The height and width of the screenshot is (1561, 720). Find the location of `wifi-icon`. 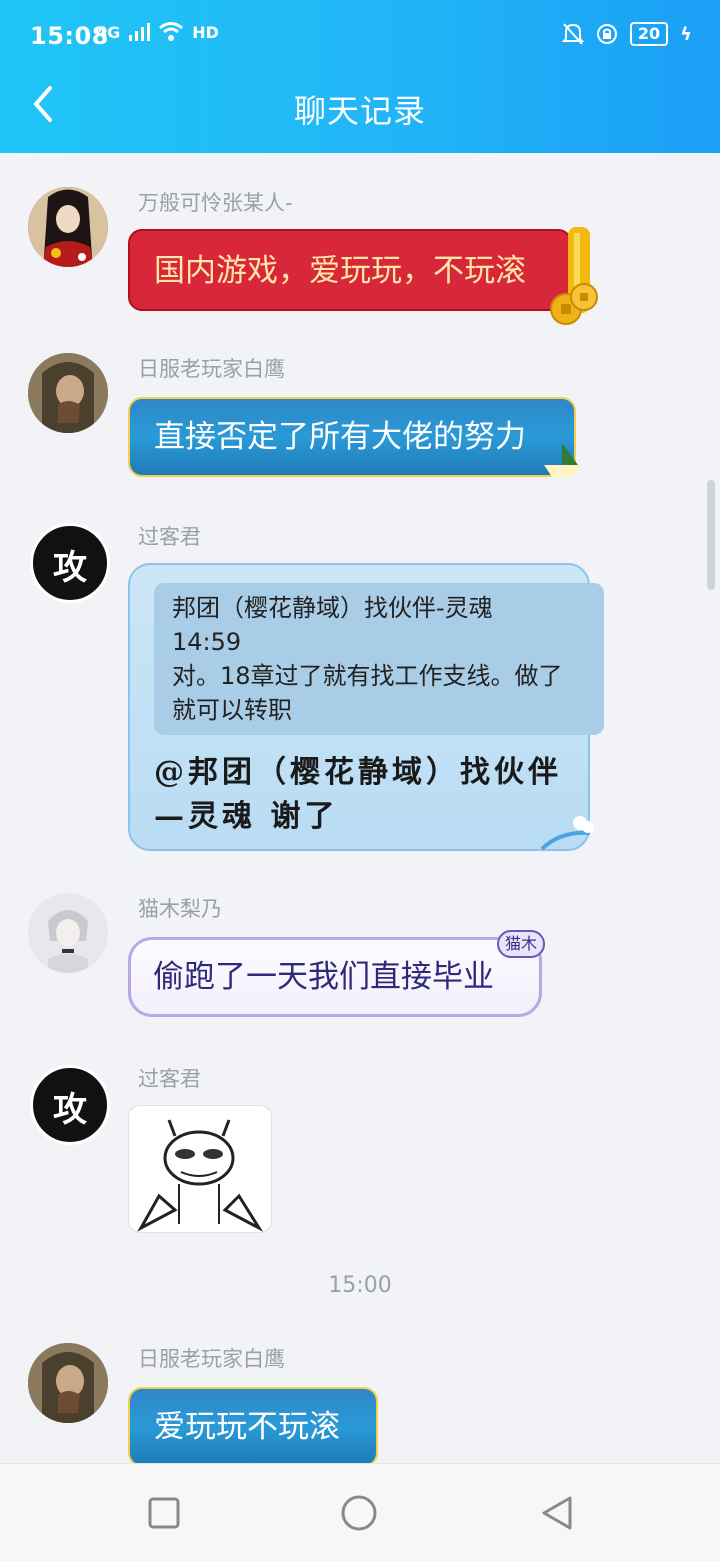

wifi-icon is located at coordinates (171, 31).